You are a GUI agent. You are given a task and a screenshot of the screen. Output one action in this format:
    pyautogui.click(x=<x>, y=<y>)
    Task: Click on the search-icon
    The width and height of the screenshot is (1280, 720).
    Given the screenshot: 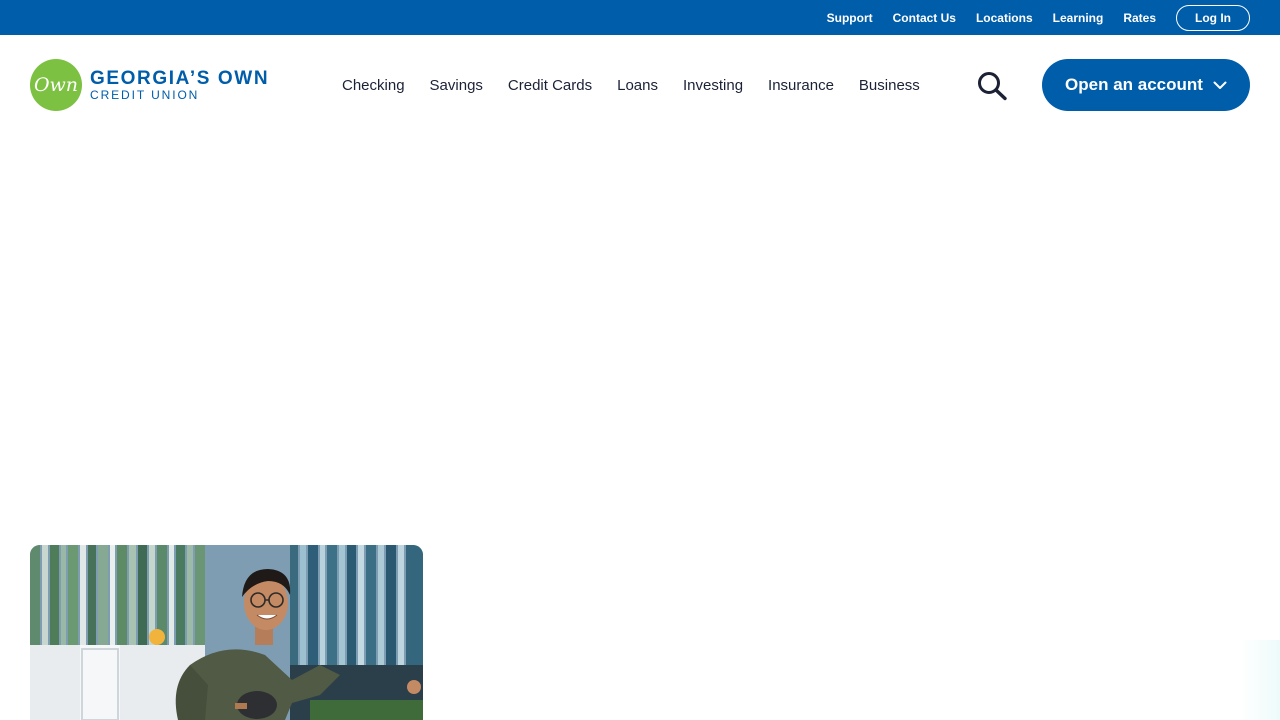 What is the action you would take?
    pyautogui.click(x=992, y=86)
    